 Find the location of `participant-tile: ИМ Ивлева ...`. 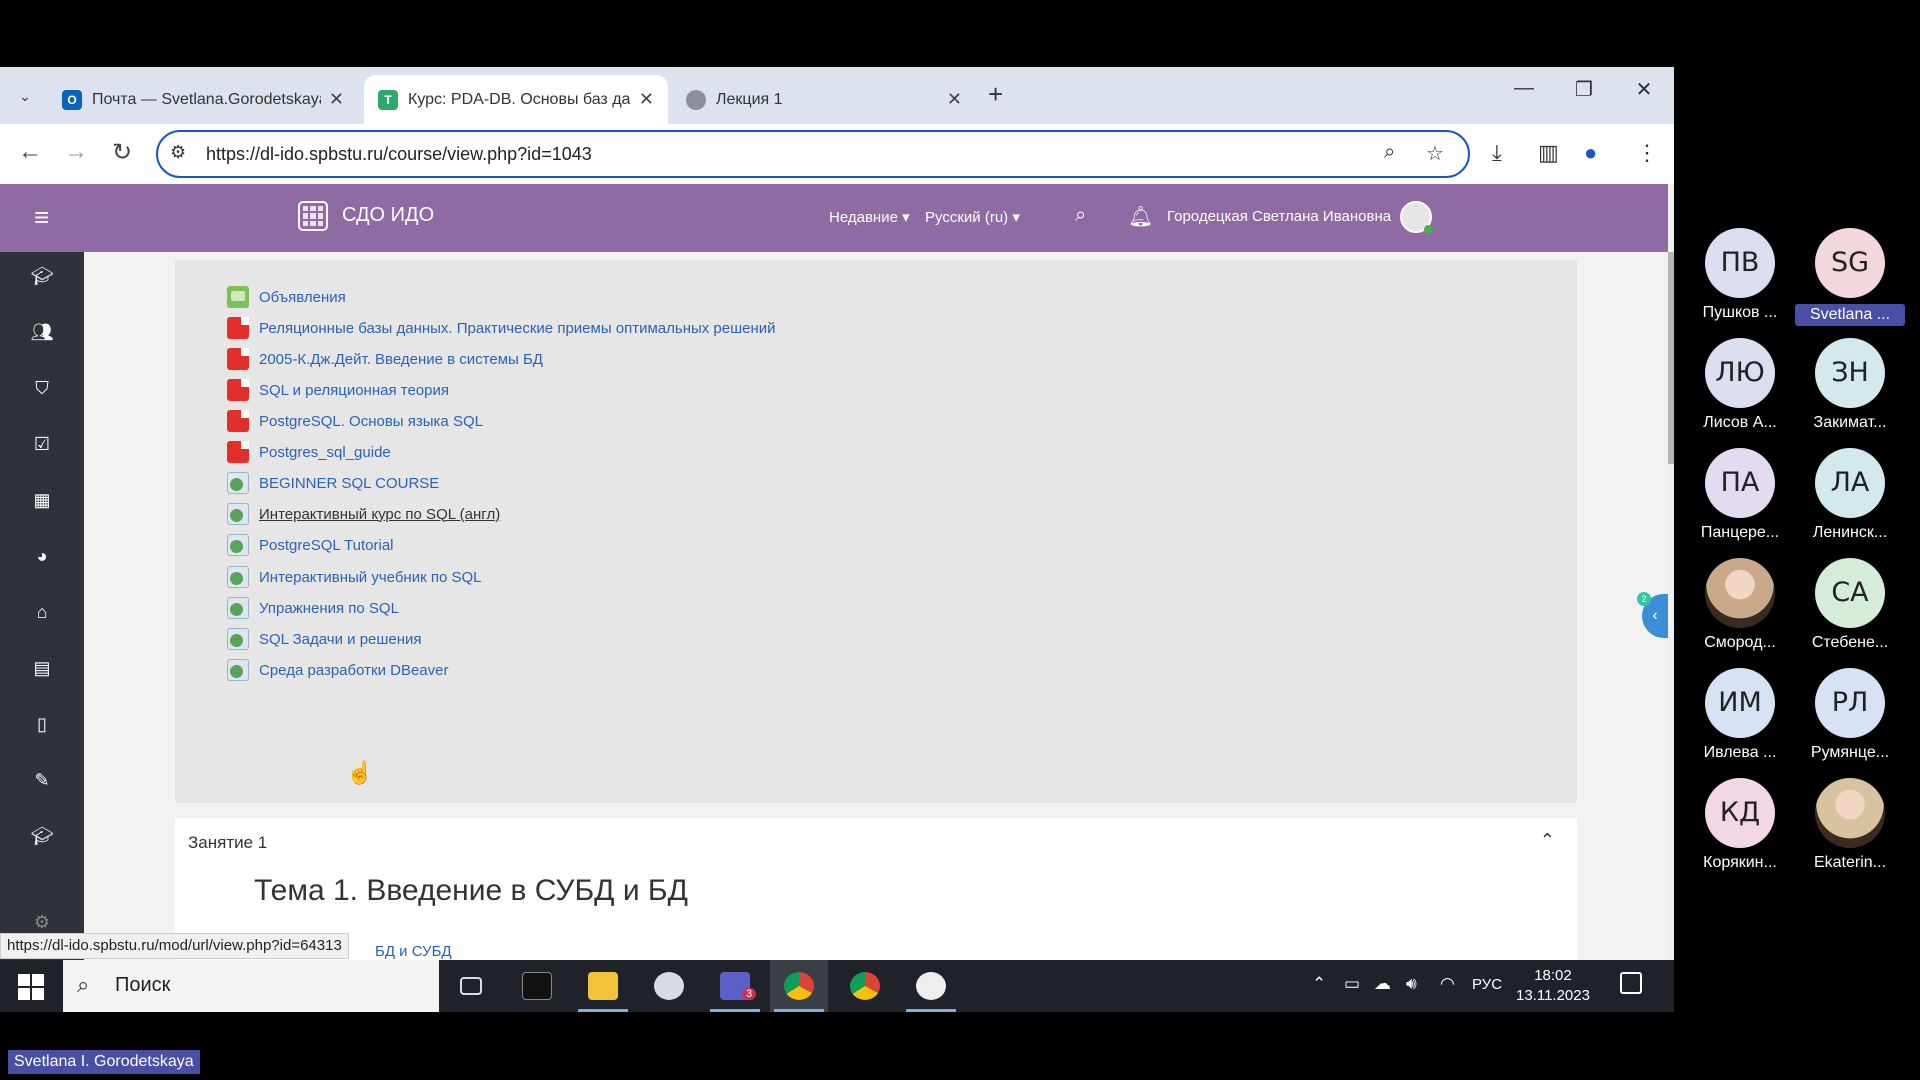

participant-tile: ИМ Ивлева ... is located at coordinates (1740, 715).